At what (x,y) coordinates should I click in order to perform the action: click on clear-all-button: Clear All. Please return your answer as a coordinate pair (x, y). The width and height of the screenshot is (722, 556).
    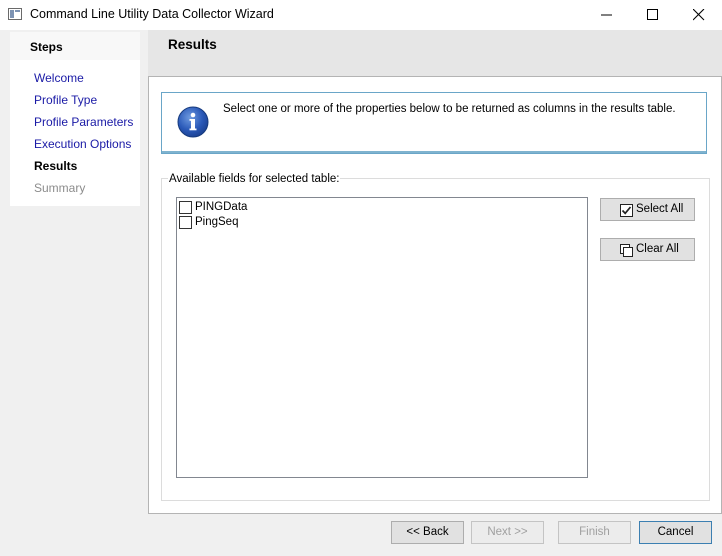
    Looking at the image, I should click on (647, 249).